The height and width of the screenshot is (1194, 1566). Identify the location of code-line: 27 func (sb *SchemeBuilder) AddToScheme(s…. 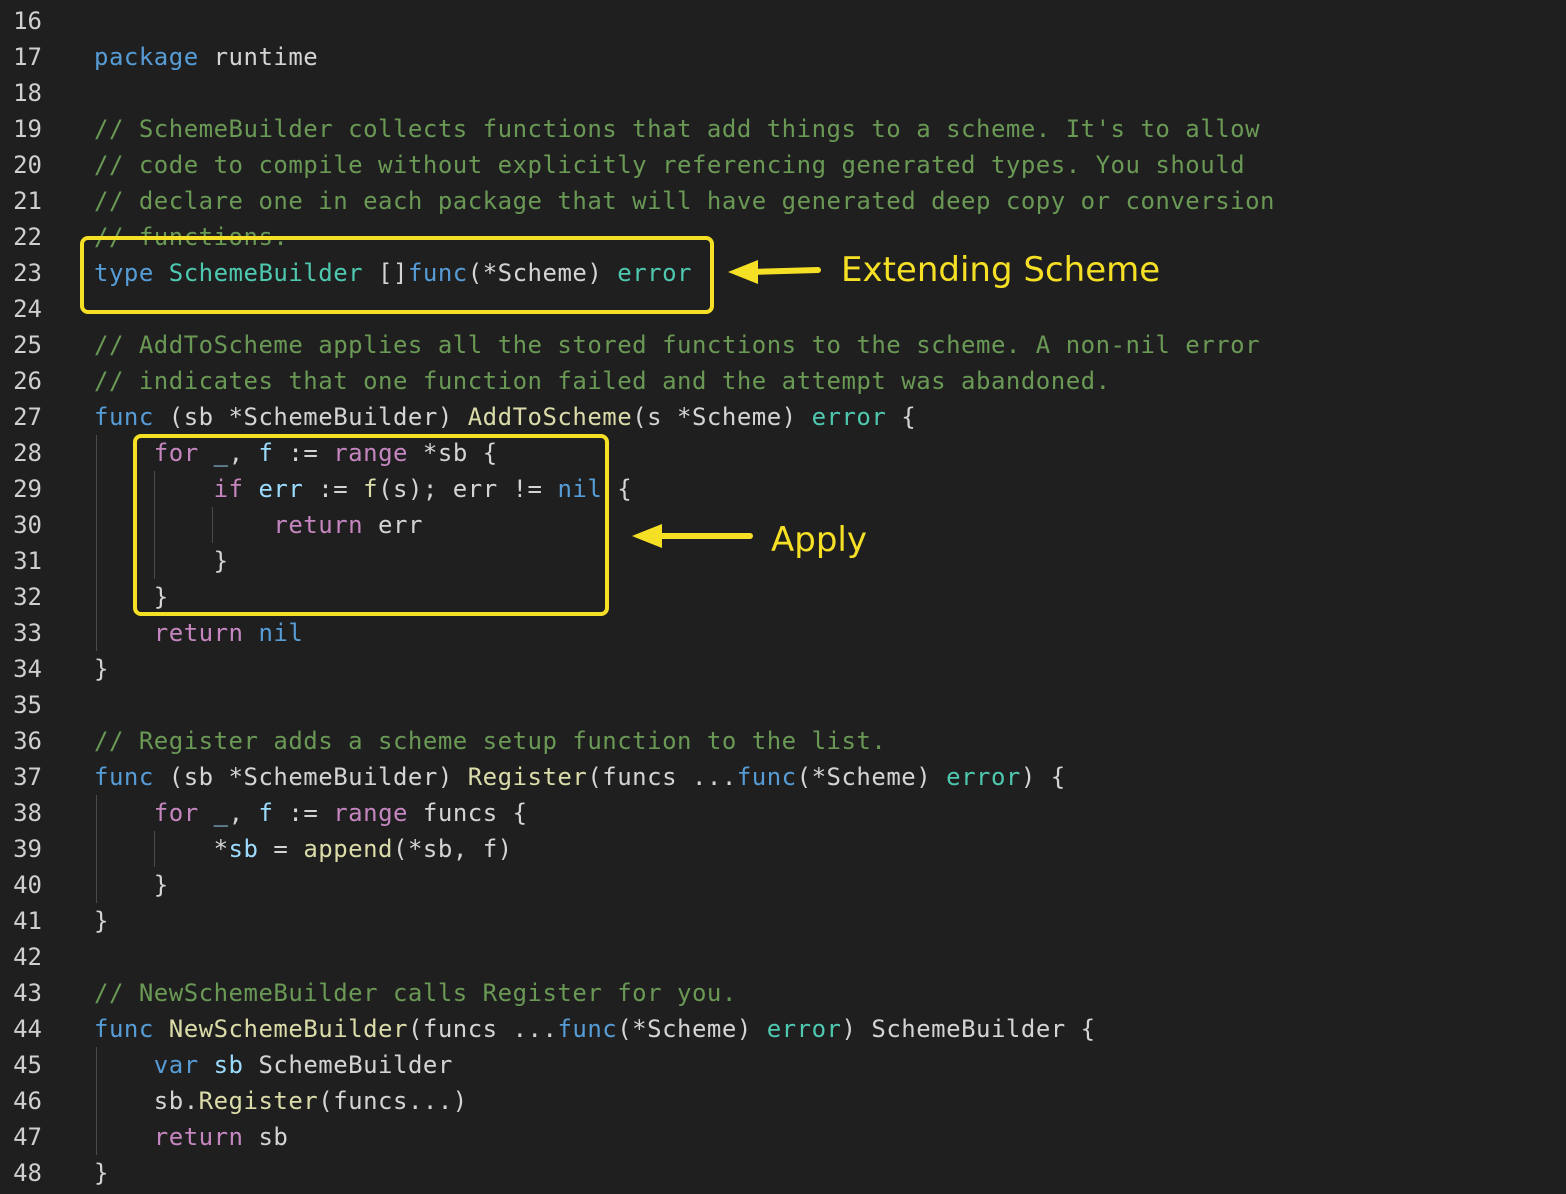
(783, 417).